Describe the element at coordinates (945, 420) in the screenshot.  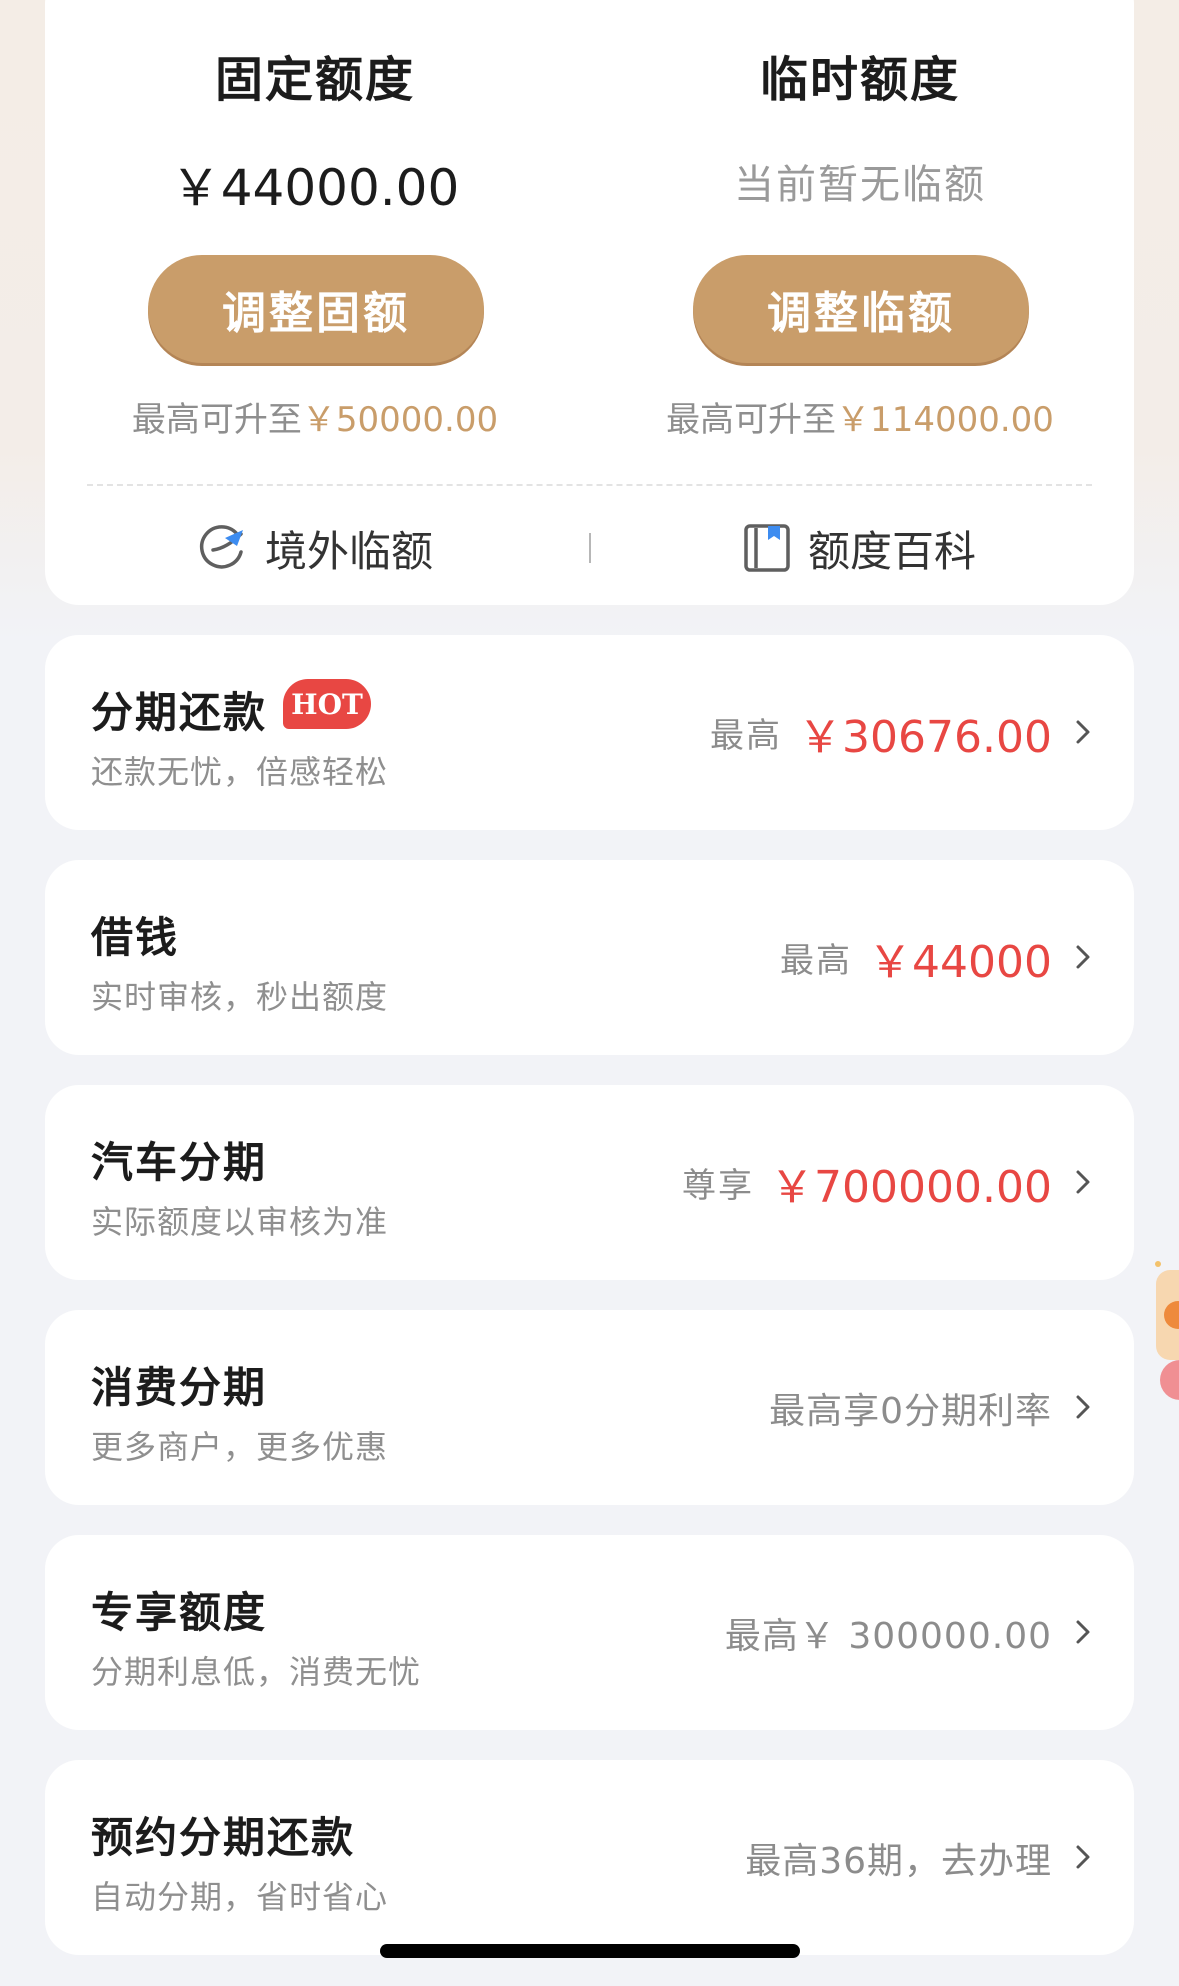
I see `temp-quota-max-value: ￥114000.00` at that location.